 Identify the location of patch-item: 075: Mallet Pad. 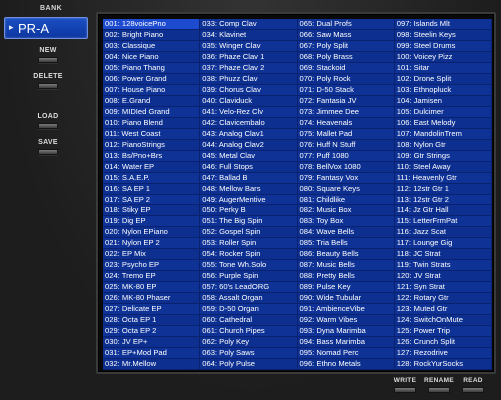
(346, 134).